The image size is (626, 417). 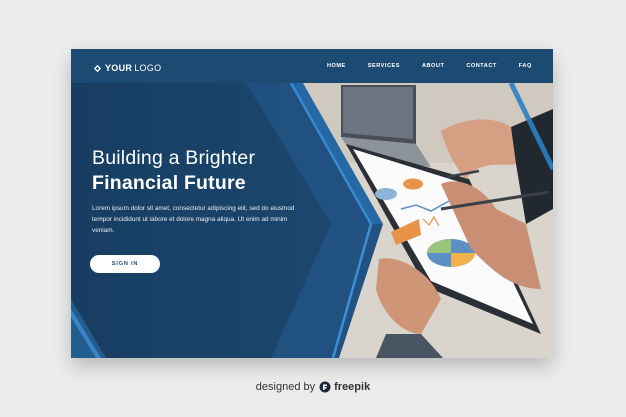 I want to click on nav-item-about: ABOUT, so click(x=433, y=66).